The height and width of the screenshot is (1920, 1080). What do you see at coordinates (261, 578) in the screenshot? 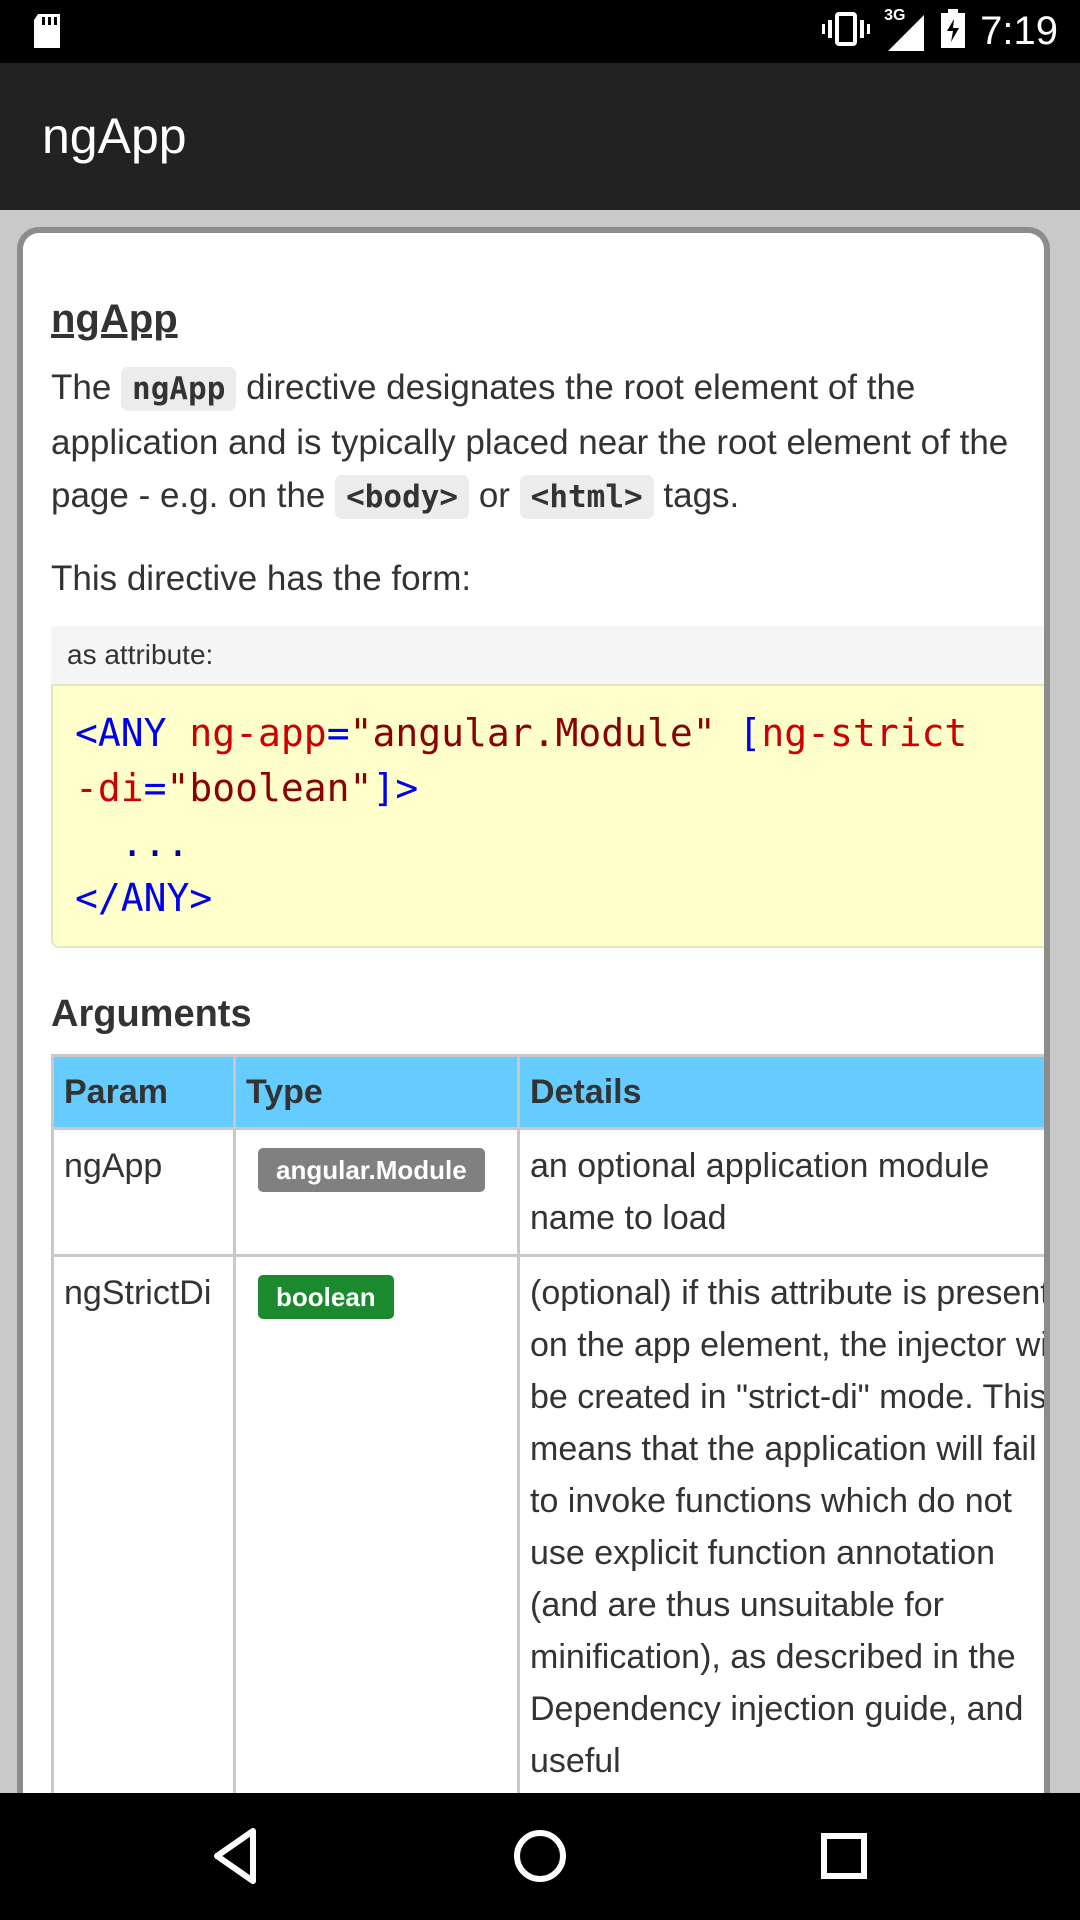
I see `form-text: This directive has the form:` at bounding box center [261, 578].